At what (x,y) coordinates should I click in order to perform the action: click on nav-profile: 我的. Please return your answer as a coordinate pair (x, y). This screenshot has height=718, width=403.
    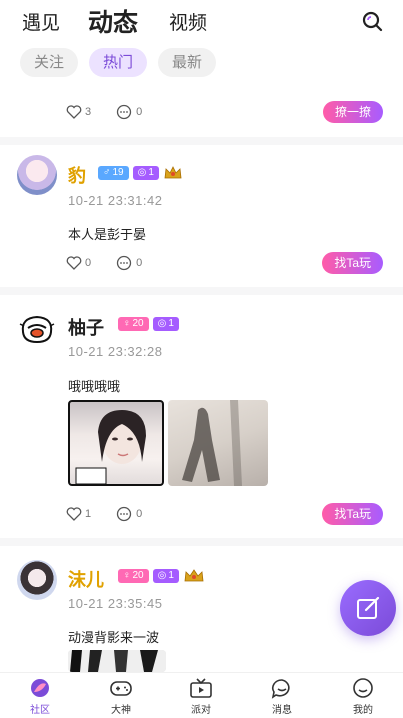
    Looking at the image, I should click on (363, 696).